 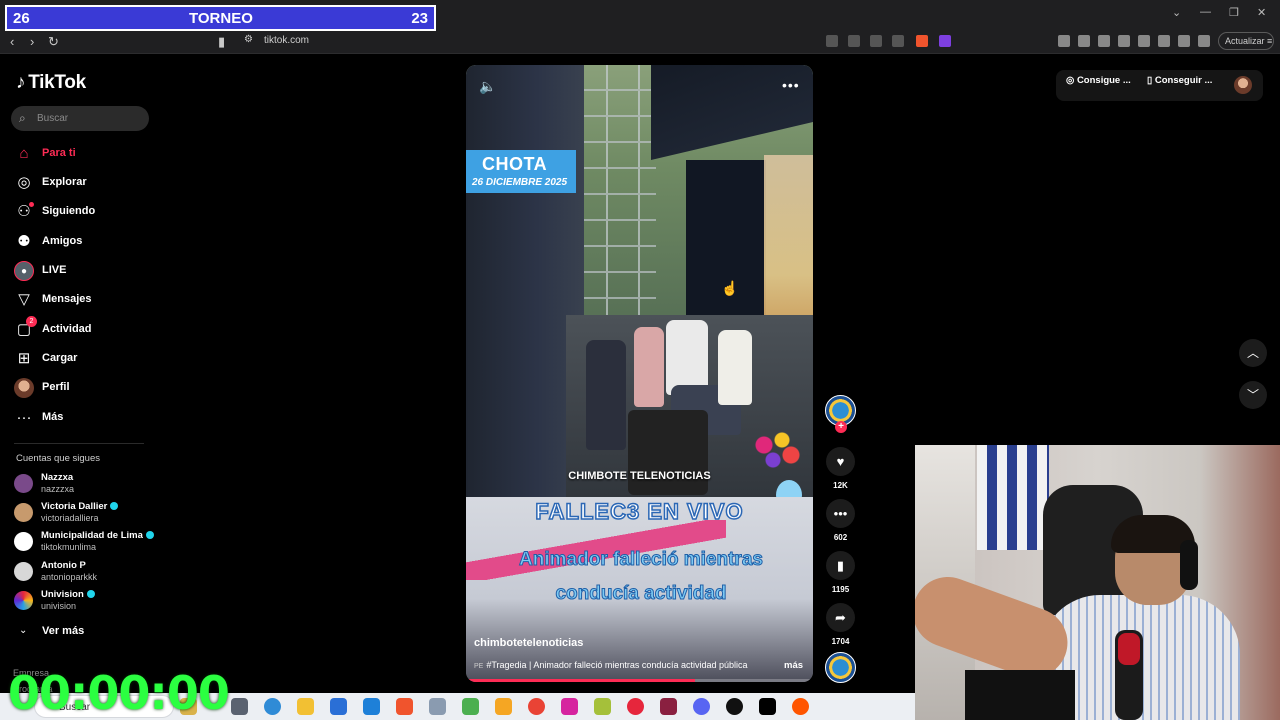 I want to click on more-options-icon: •••, so click(x=791, y=85).